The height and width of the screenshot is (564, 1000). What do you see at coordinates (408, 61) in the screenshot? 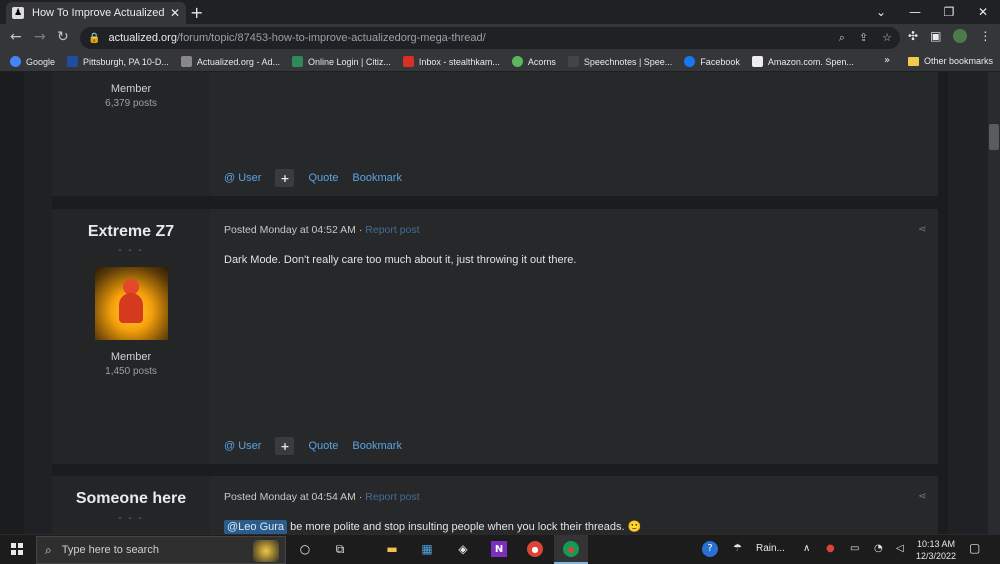
I see `gmail-icon` at bounding box center [408, 61].